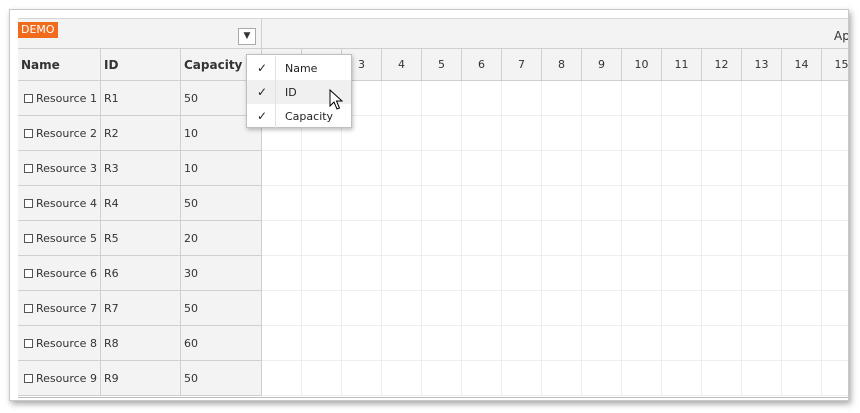 The image size is (860, 413). What do you see at coordinates (38, 30) in the screenshot?
I see `demo-badge: DEMO` at bounding box center [38, 30].